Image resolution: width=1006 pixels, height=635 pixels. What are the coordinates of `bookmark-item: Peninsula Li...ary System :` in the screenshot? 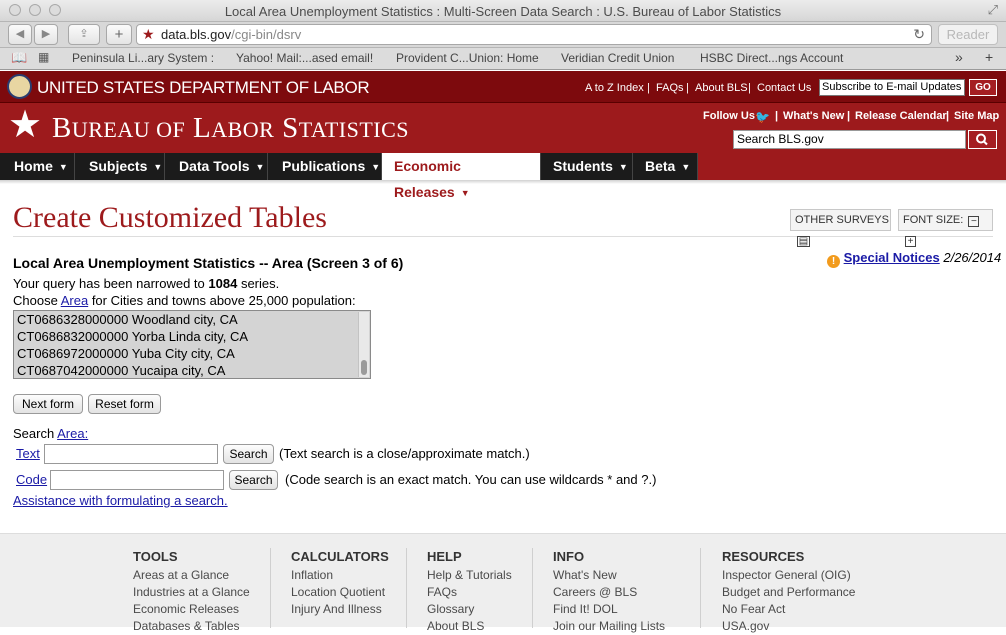 It's located at (143, 58).